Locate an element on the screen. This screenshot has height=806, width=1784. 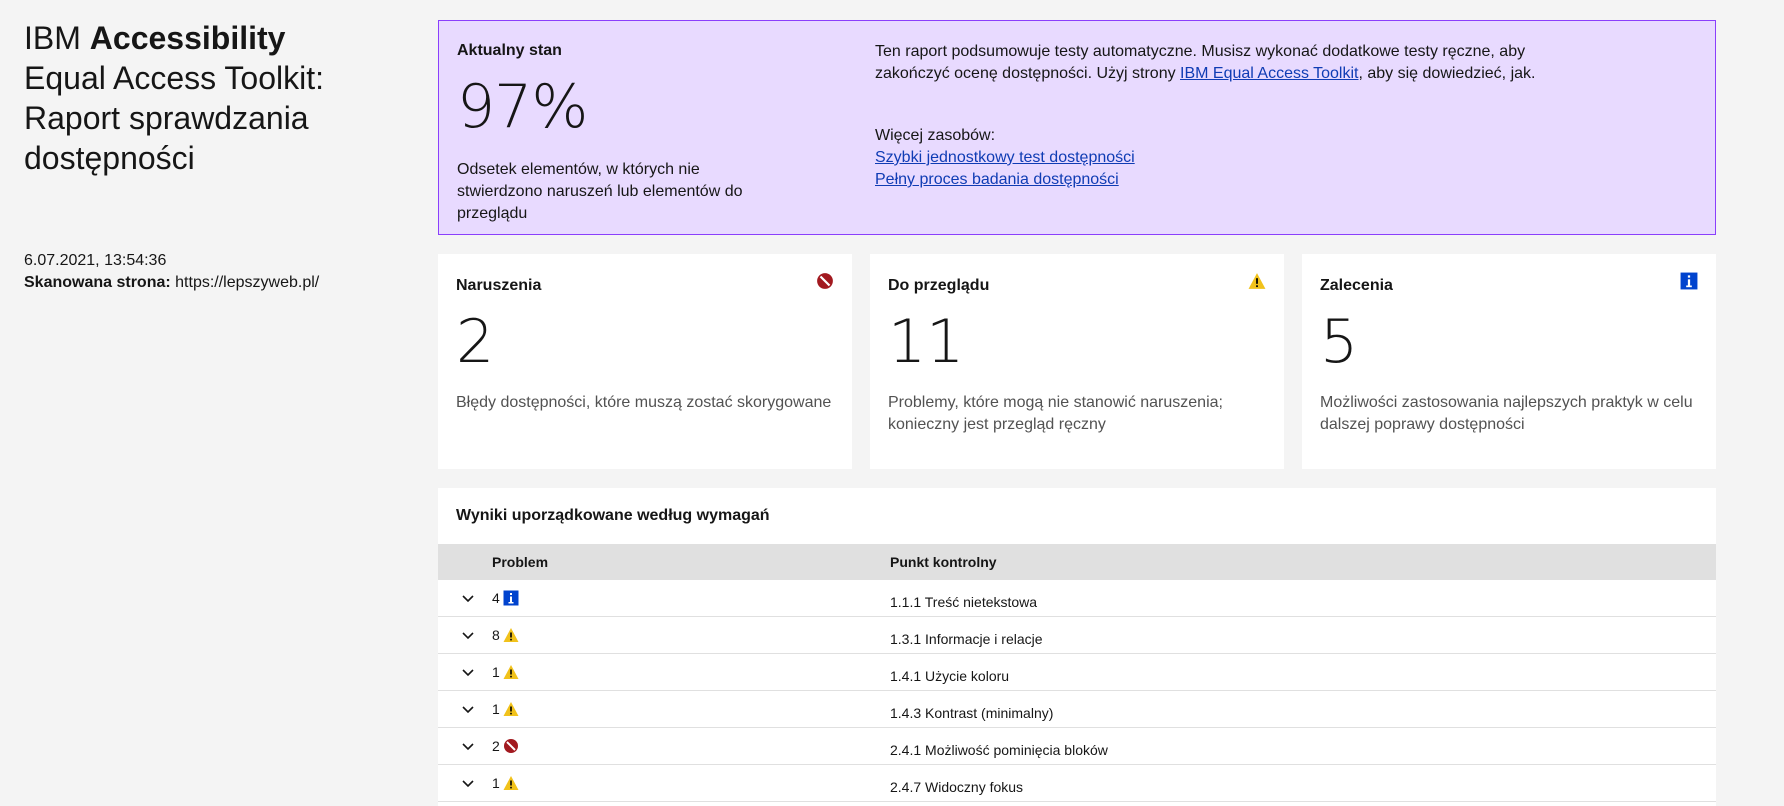
column-header-problem: Problem is located at coordinates (520, 562).